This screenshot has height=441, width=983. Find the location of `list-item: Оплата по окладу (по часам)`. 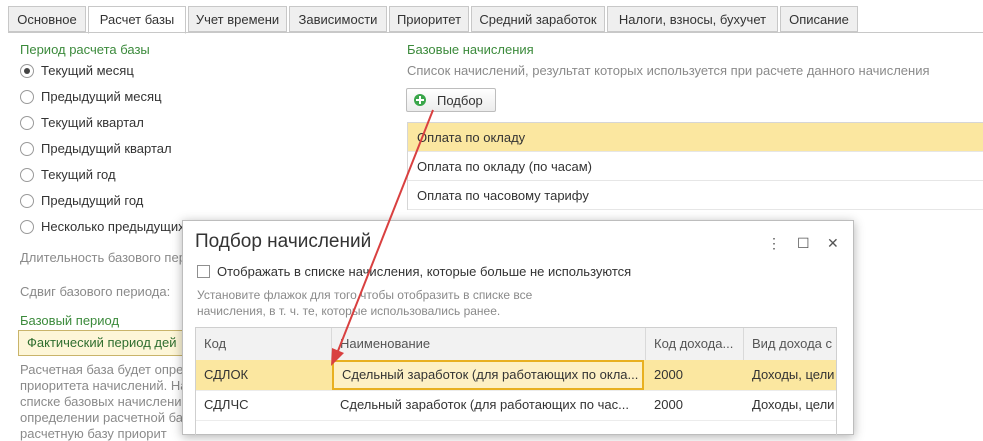

list-item: Оплата по окладу (по часам) is located at coordinates (695, 166).